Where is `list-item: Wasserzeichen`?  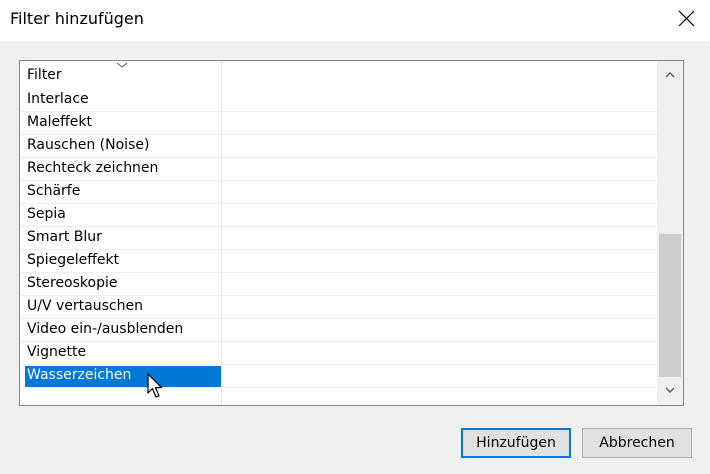 list-item: Wasserzeichen is located at coordinates (338, 376).